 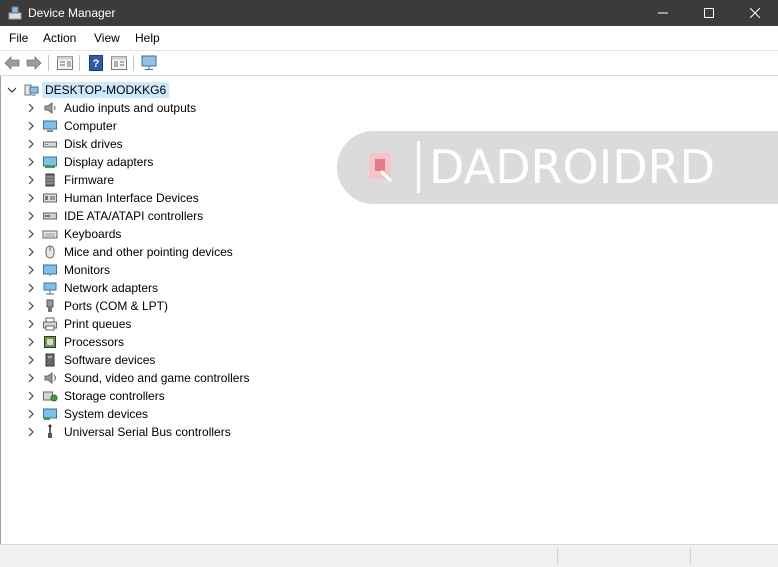 I want to click on tree-item: Monitors, so click(x=151, y=270).